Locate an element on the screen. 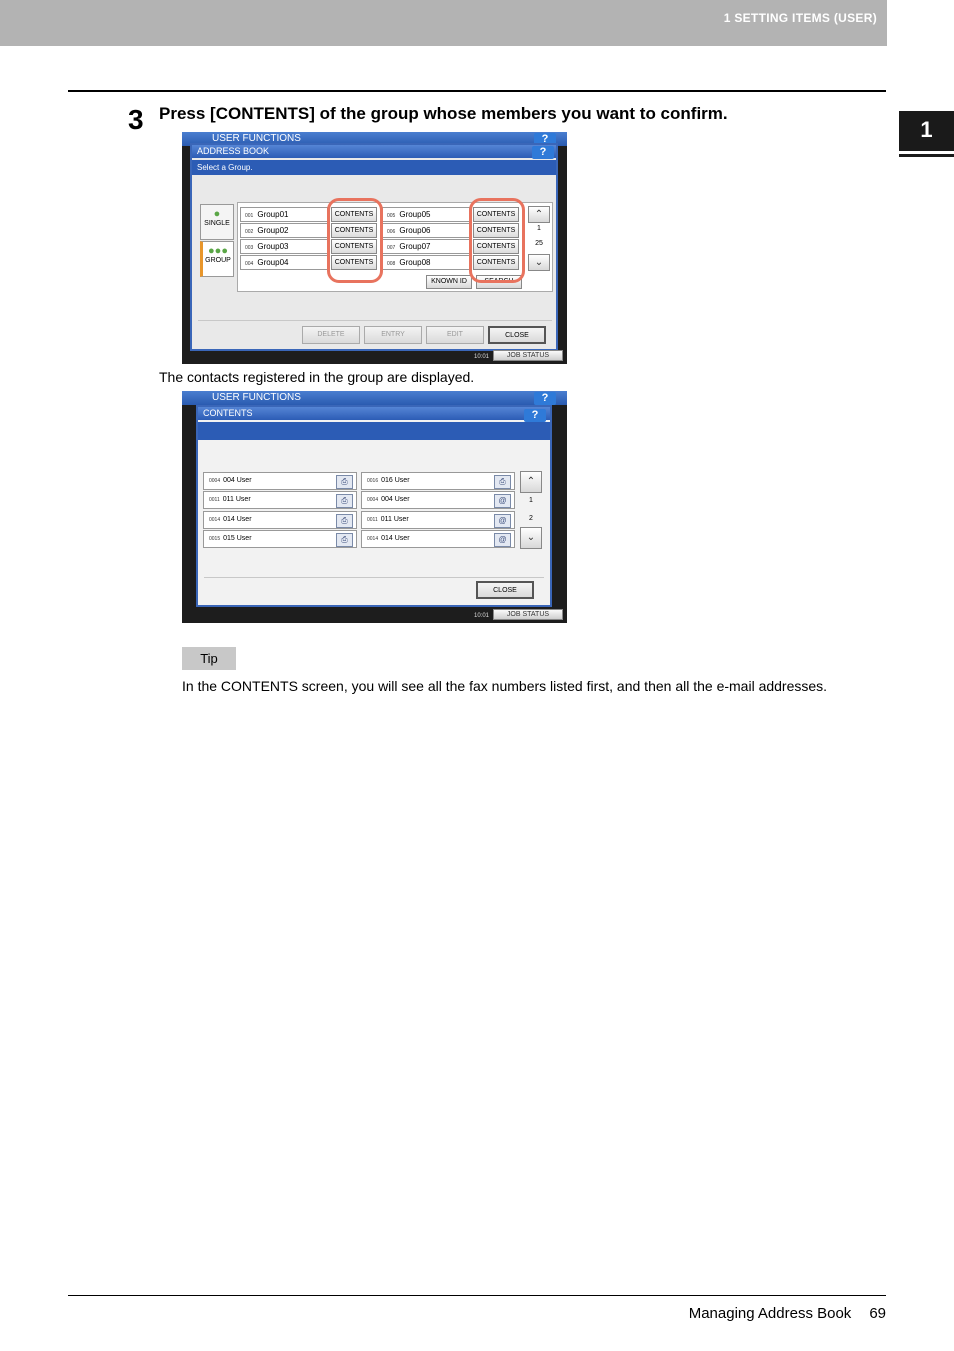 The width and height of the screenshot is (954, 1351). single-user-icon: ● is located at coordinates (217, 214).